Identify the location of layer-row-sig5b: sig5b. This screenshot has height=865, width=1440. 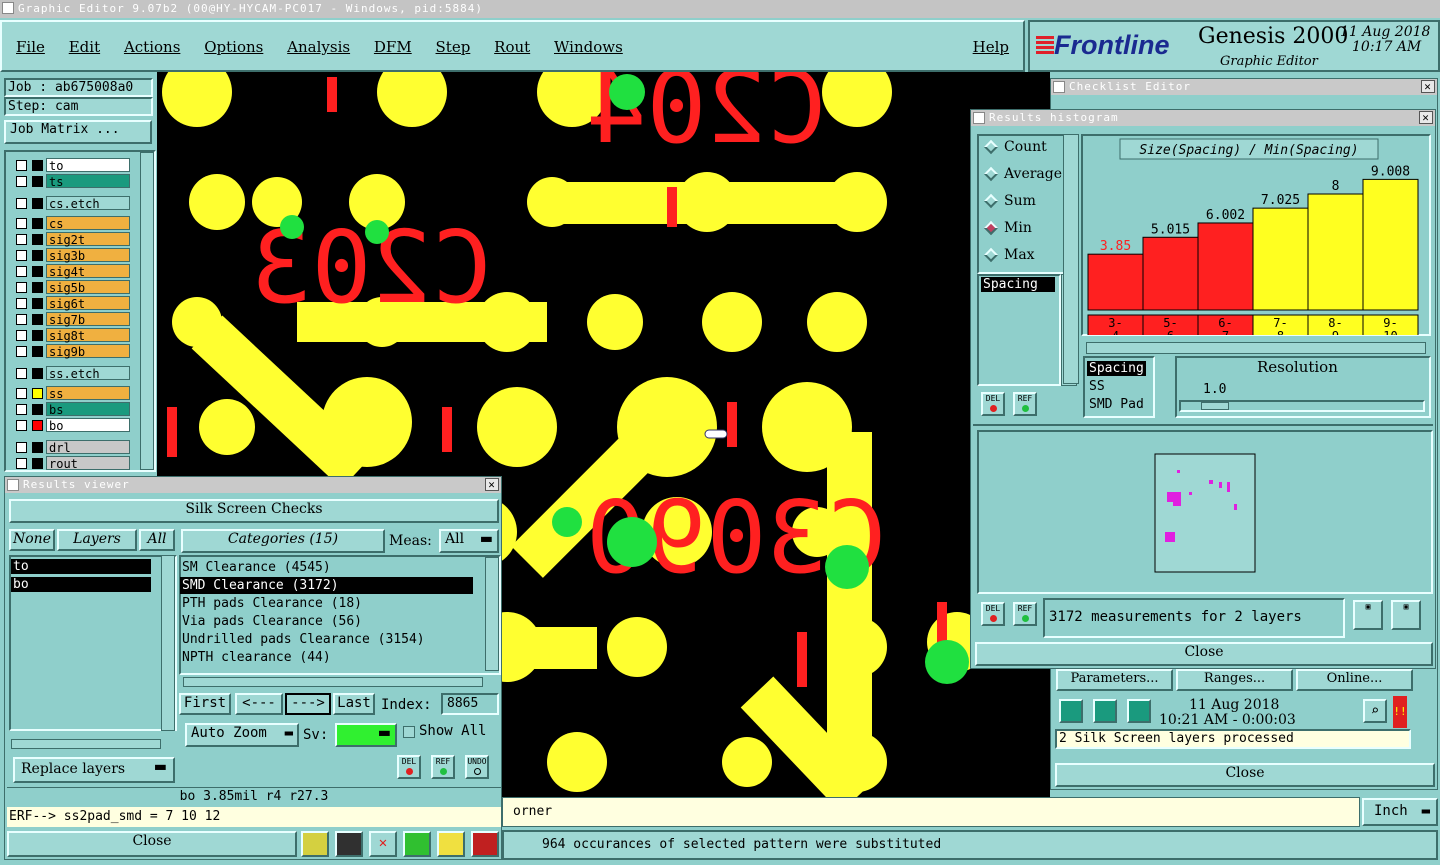
(71, 287).